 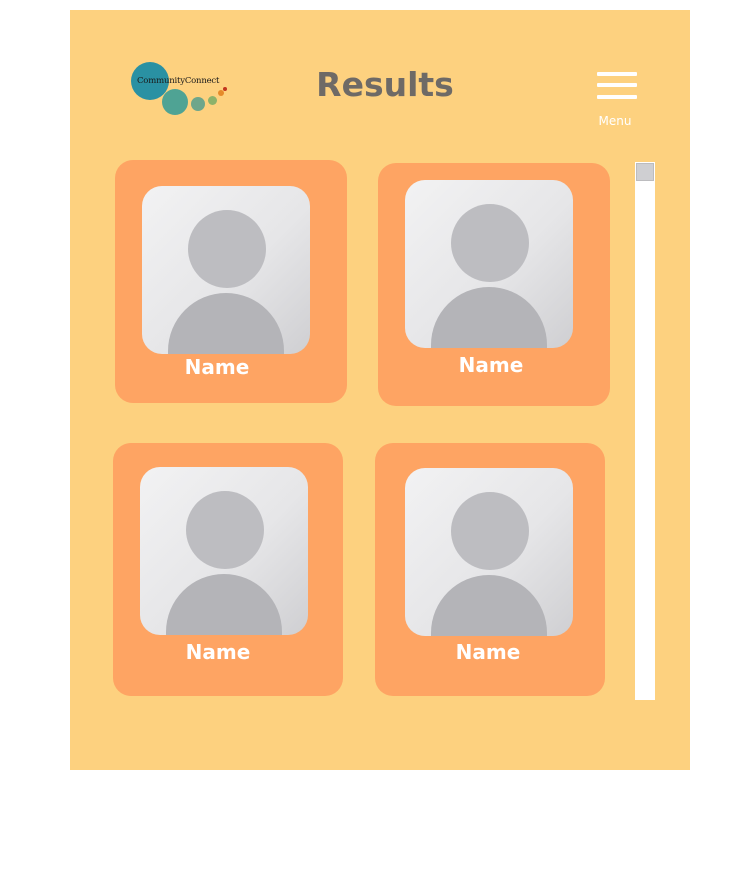 What do you see at coordinates (615, 121) in the screenshot?
I see `menu-label: Menu` at bounding box center [615, 121].